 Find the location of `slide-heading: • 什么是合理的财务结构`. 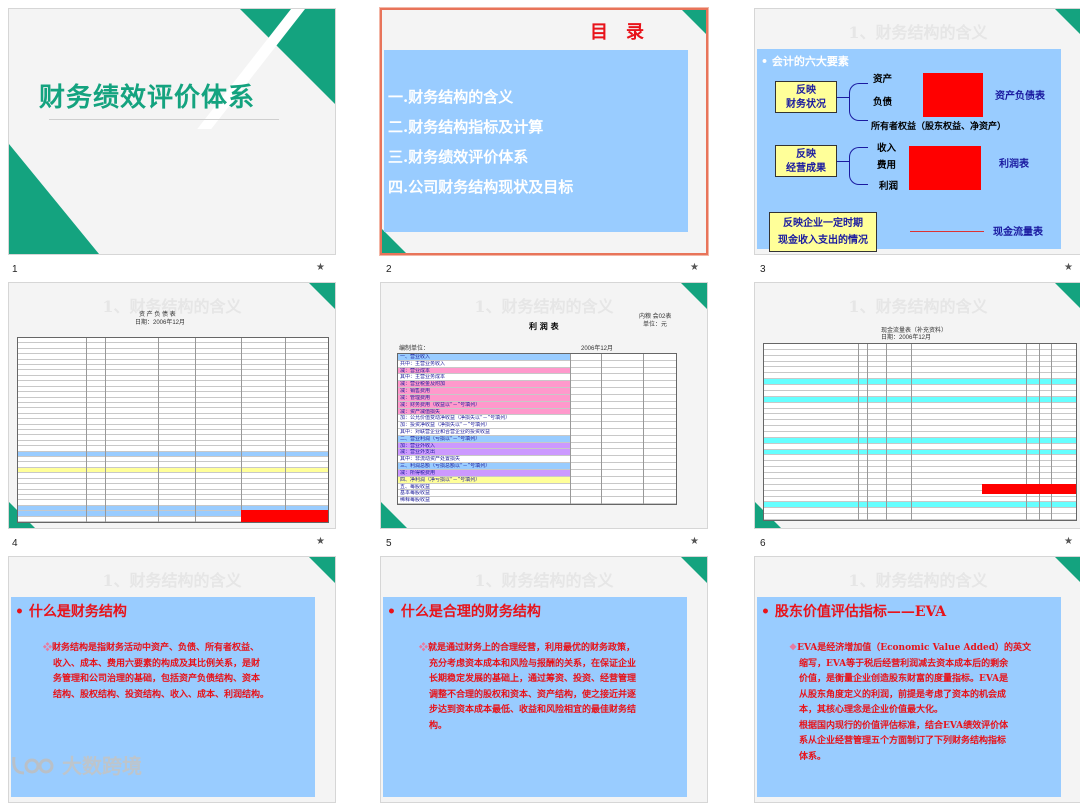

slide-heading: • 什么是合理的财务结构 is located at coordinates (464, 612).